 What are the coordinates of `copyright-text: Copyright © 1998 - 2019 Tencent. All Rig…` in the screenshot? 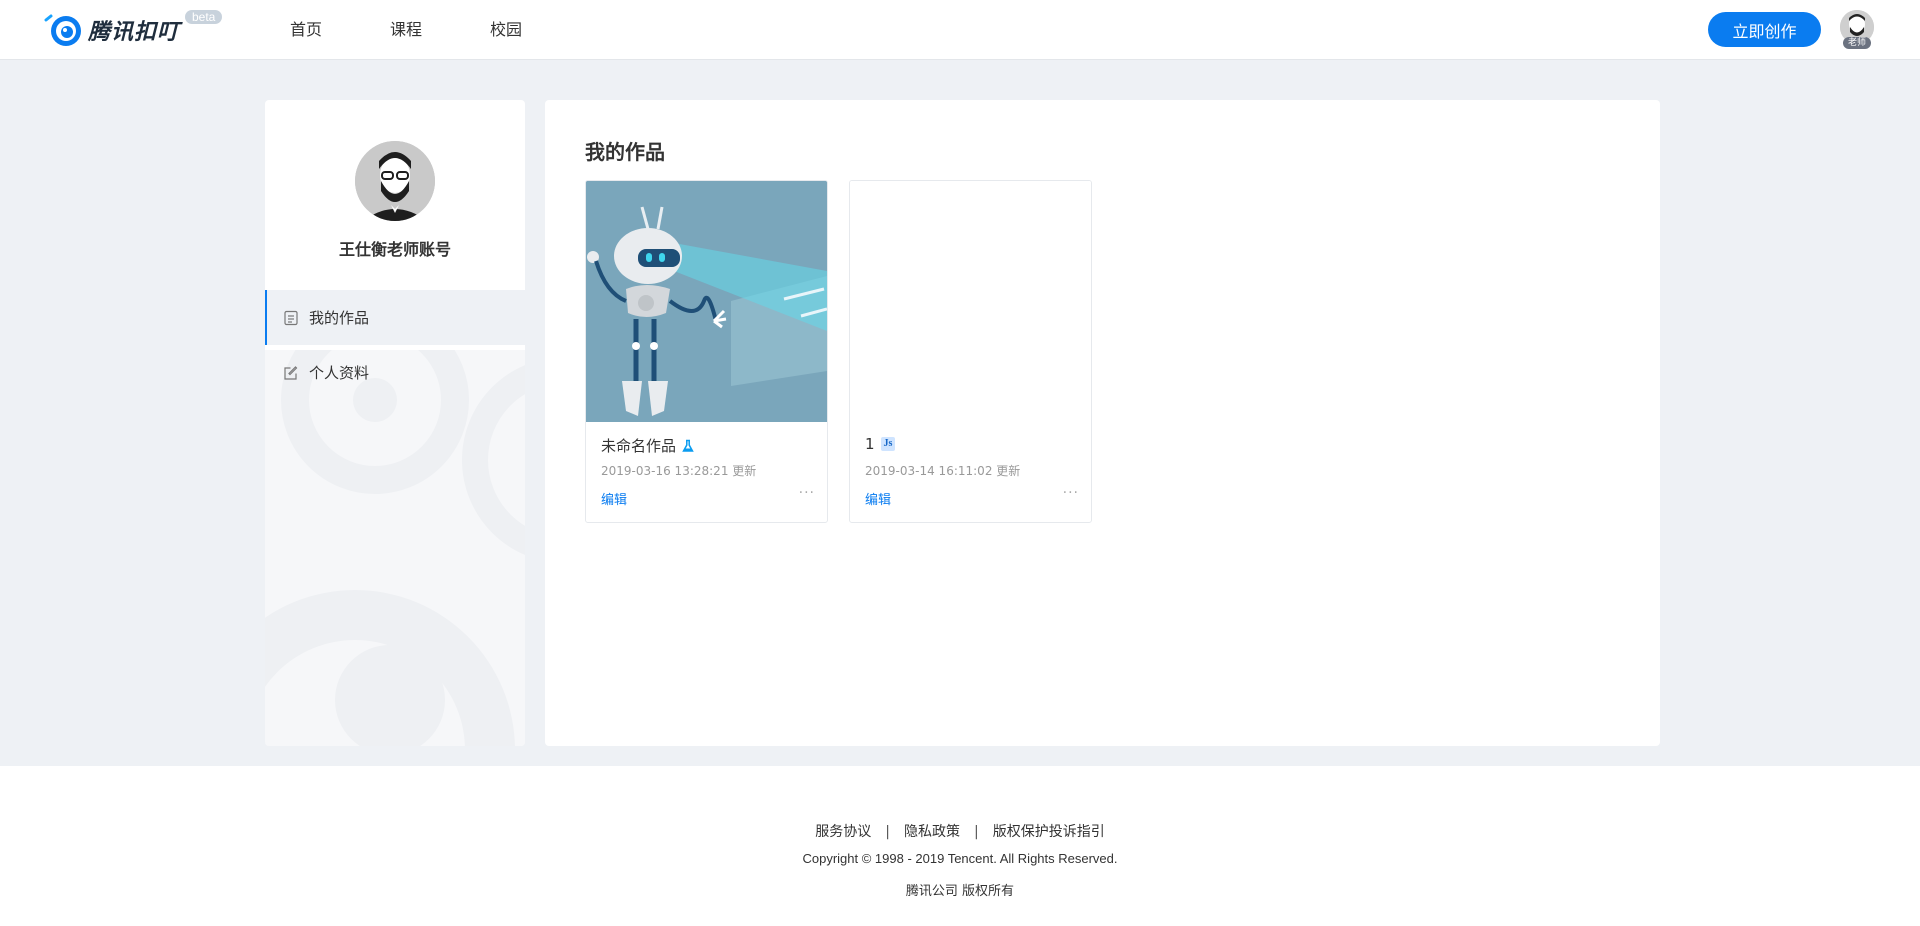 It's located at (960, 858).